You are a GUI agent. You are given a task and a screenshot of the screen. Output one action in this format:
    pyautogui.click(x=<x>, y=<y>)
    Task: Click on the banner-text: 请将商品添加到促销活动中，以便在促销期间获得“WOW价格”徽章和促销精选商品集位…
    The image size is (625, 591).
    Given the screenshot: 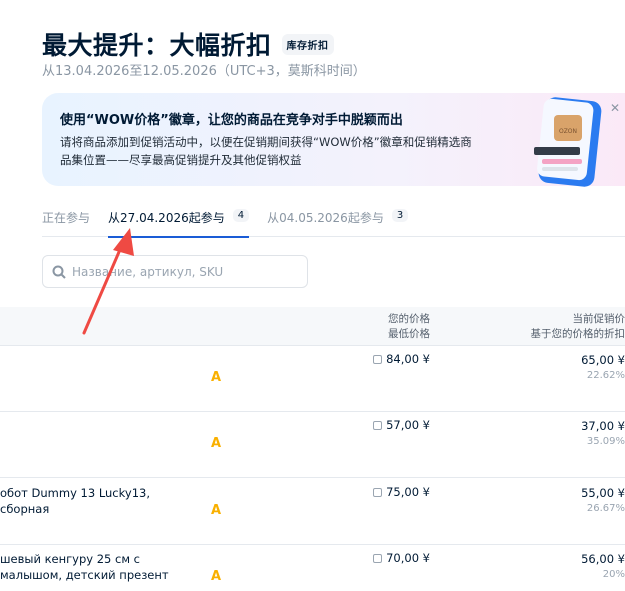 What is the action you would take?
    pyautogui.click(x=266, y=151)
    